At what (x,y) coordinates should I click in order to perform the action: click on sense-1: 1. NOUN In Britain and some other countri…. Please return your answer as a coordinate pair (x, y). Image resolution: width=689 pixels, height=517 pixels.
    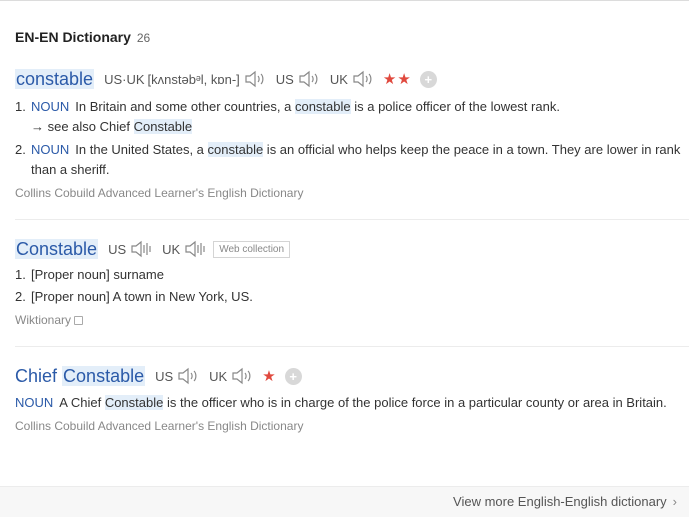
    Looking at the image, I should click on (287, 116).